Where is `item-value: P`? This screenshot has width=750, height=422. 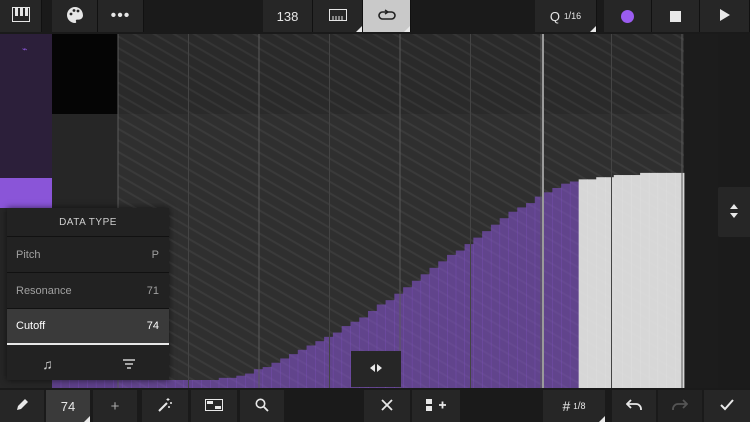
item-value: P is located at coordinates (155, 254).